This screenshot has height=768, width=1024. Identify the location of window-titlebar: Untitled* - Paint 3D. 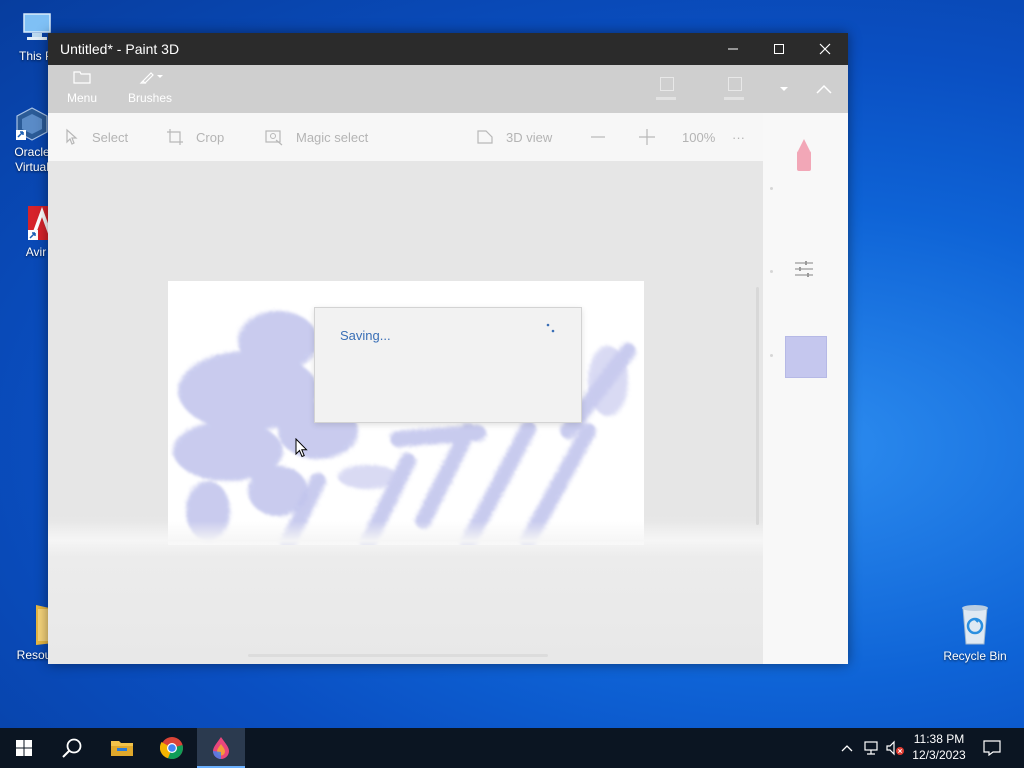
(448, 49).